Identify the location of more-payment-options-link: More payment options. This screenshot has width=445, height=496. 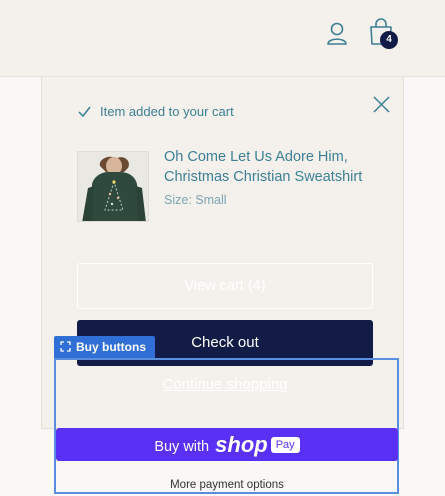
(227, 485).